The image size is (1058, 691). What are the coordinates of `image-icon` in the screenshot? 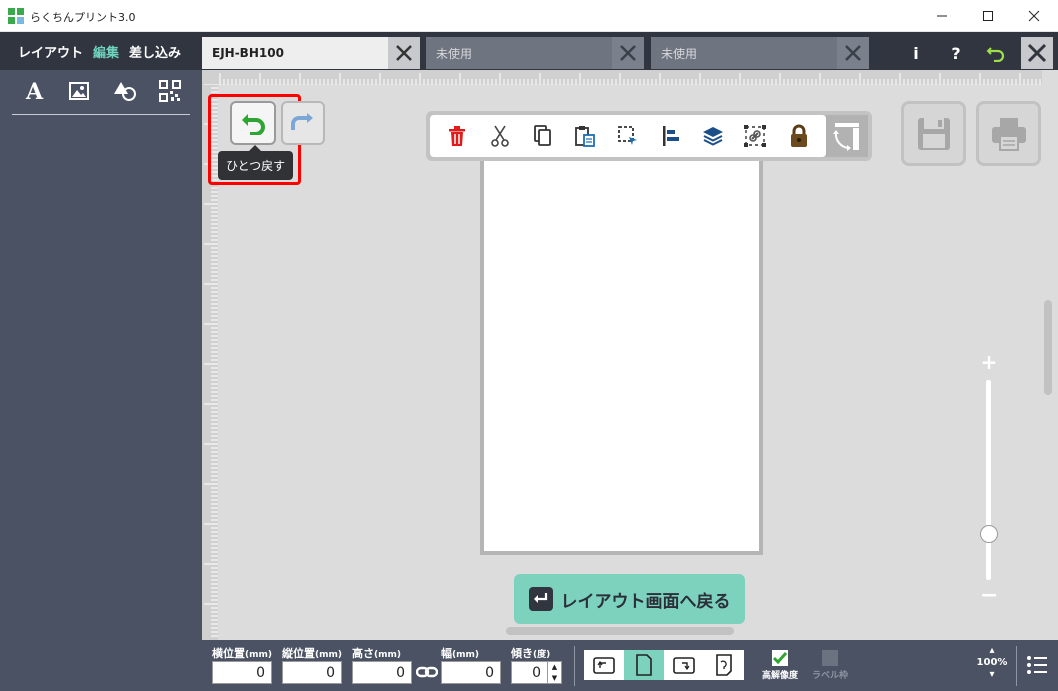 It's located at (79, 93).